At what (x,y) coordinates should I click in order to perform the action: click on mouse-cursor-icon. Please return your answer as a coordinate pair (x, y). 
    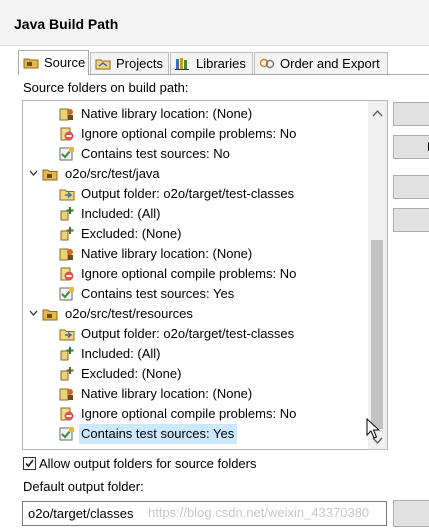
    Looking at the image, I should click on (373, 428).